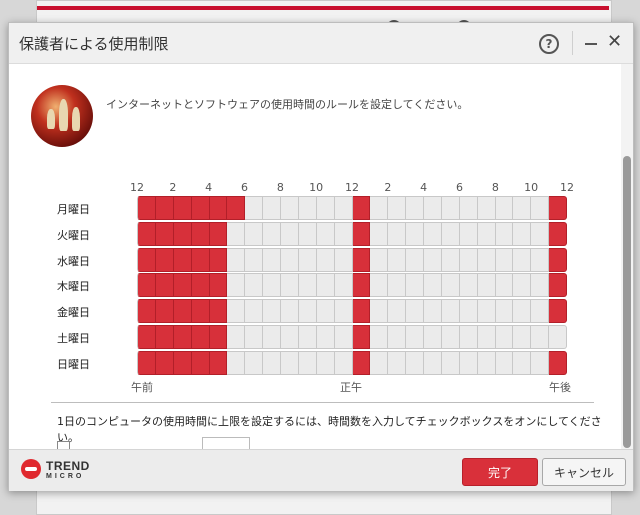 Image resolution: width=640 pixels, height=515 pixels. I want to click on weekday-limit-checkbox, so click(63, 445).